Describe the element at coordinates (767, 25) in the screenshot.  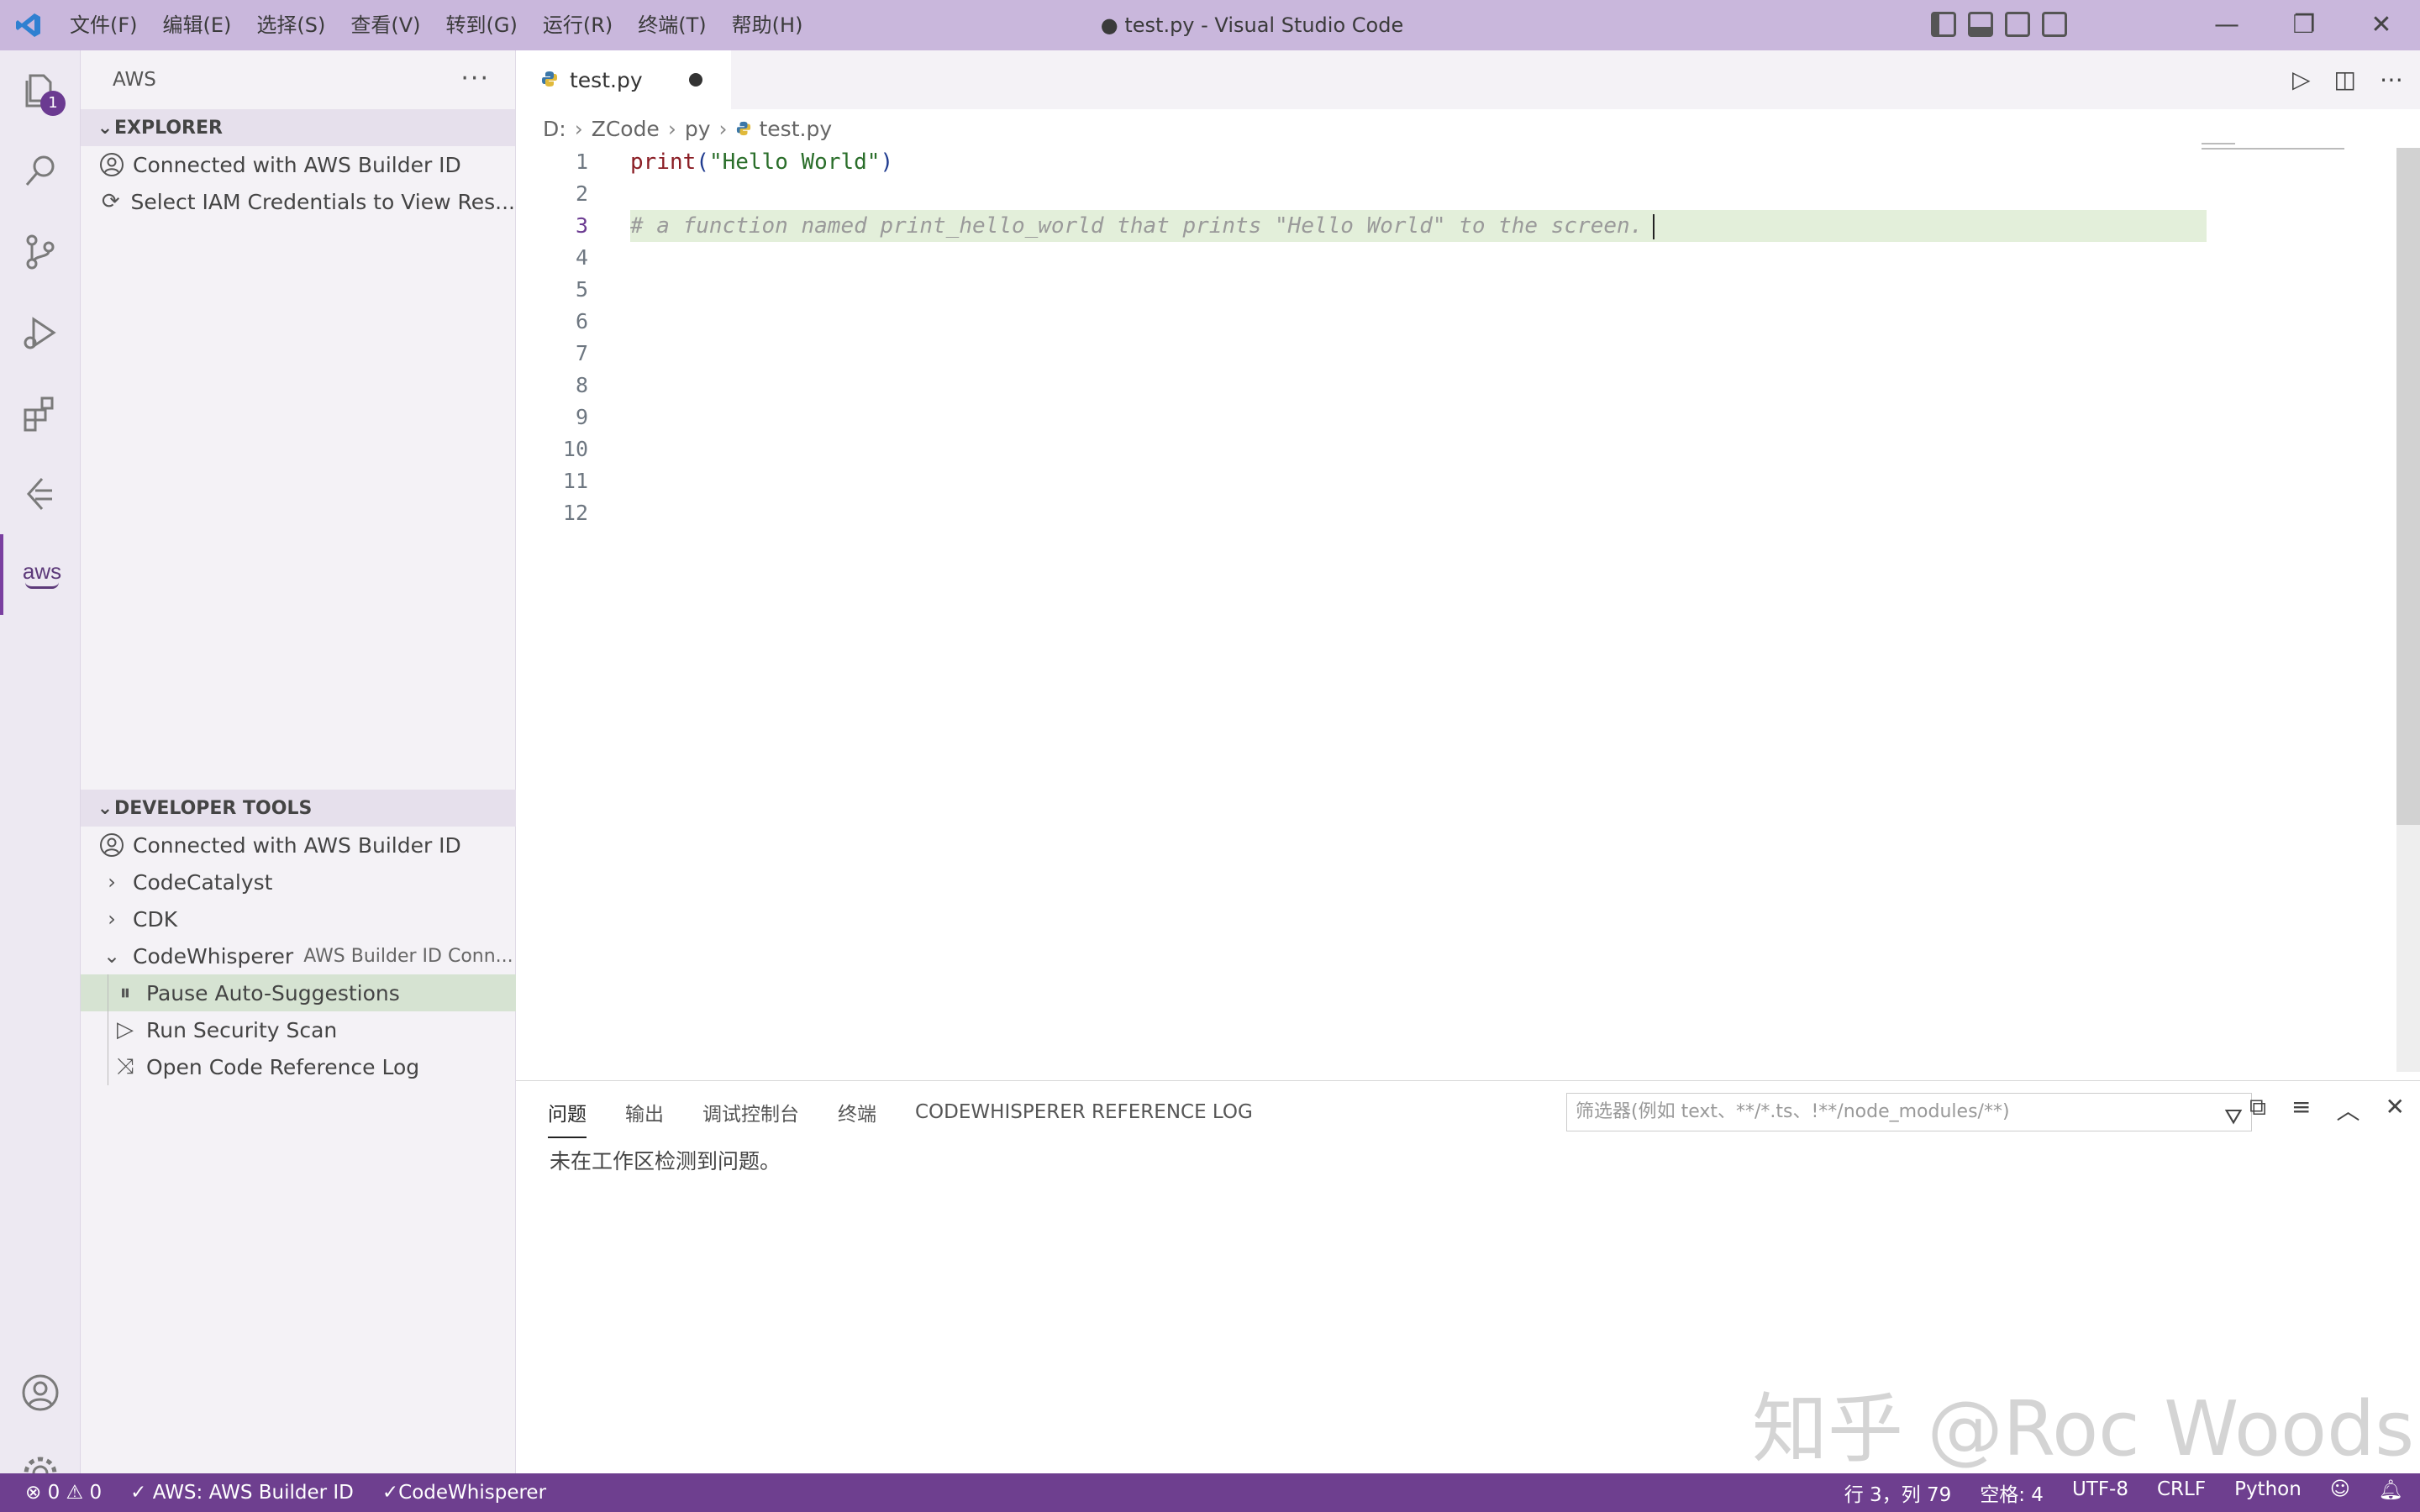
I see `menu-help: 帮助(H)` at that location.